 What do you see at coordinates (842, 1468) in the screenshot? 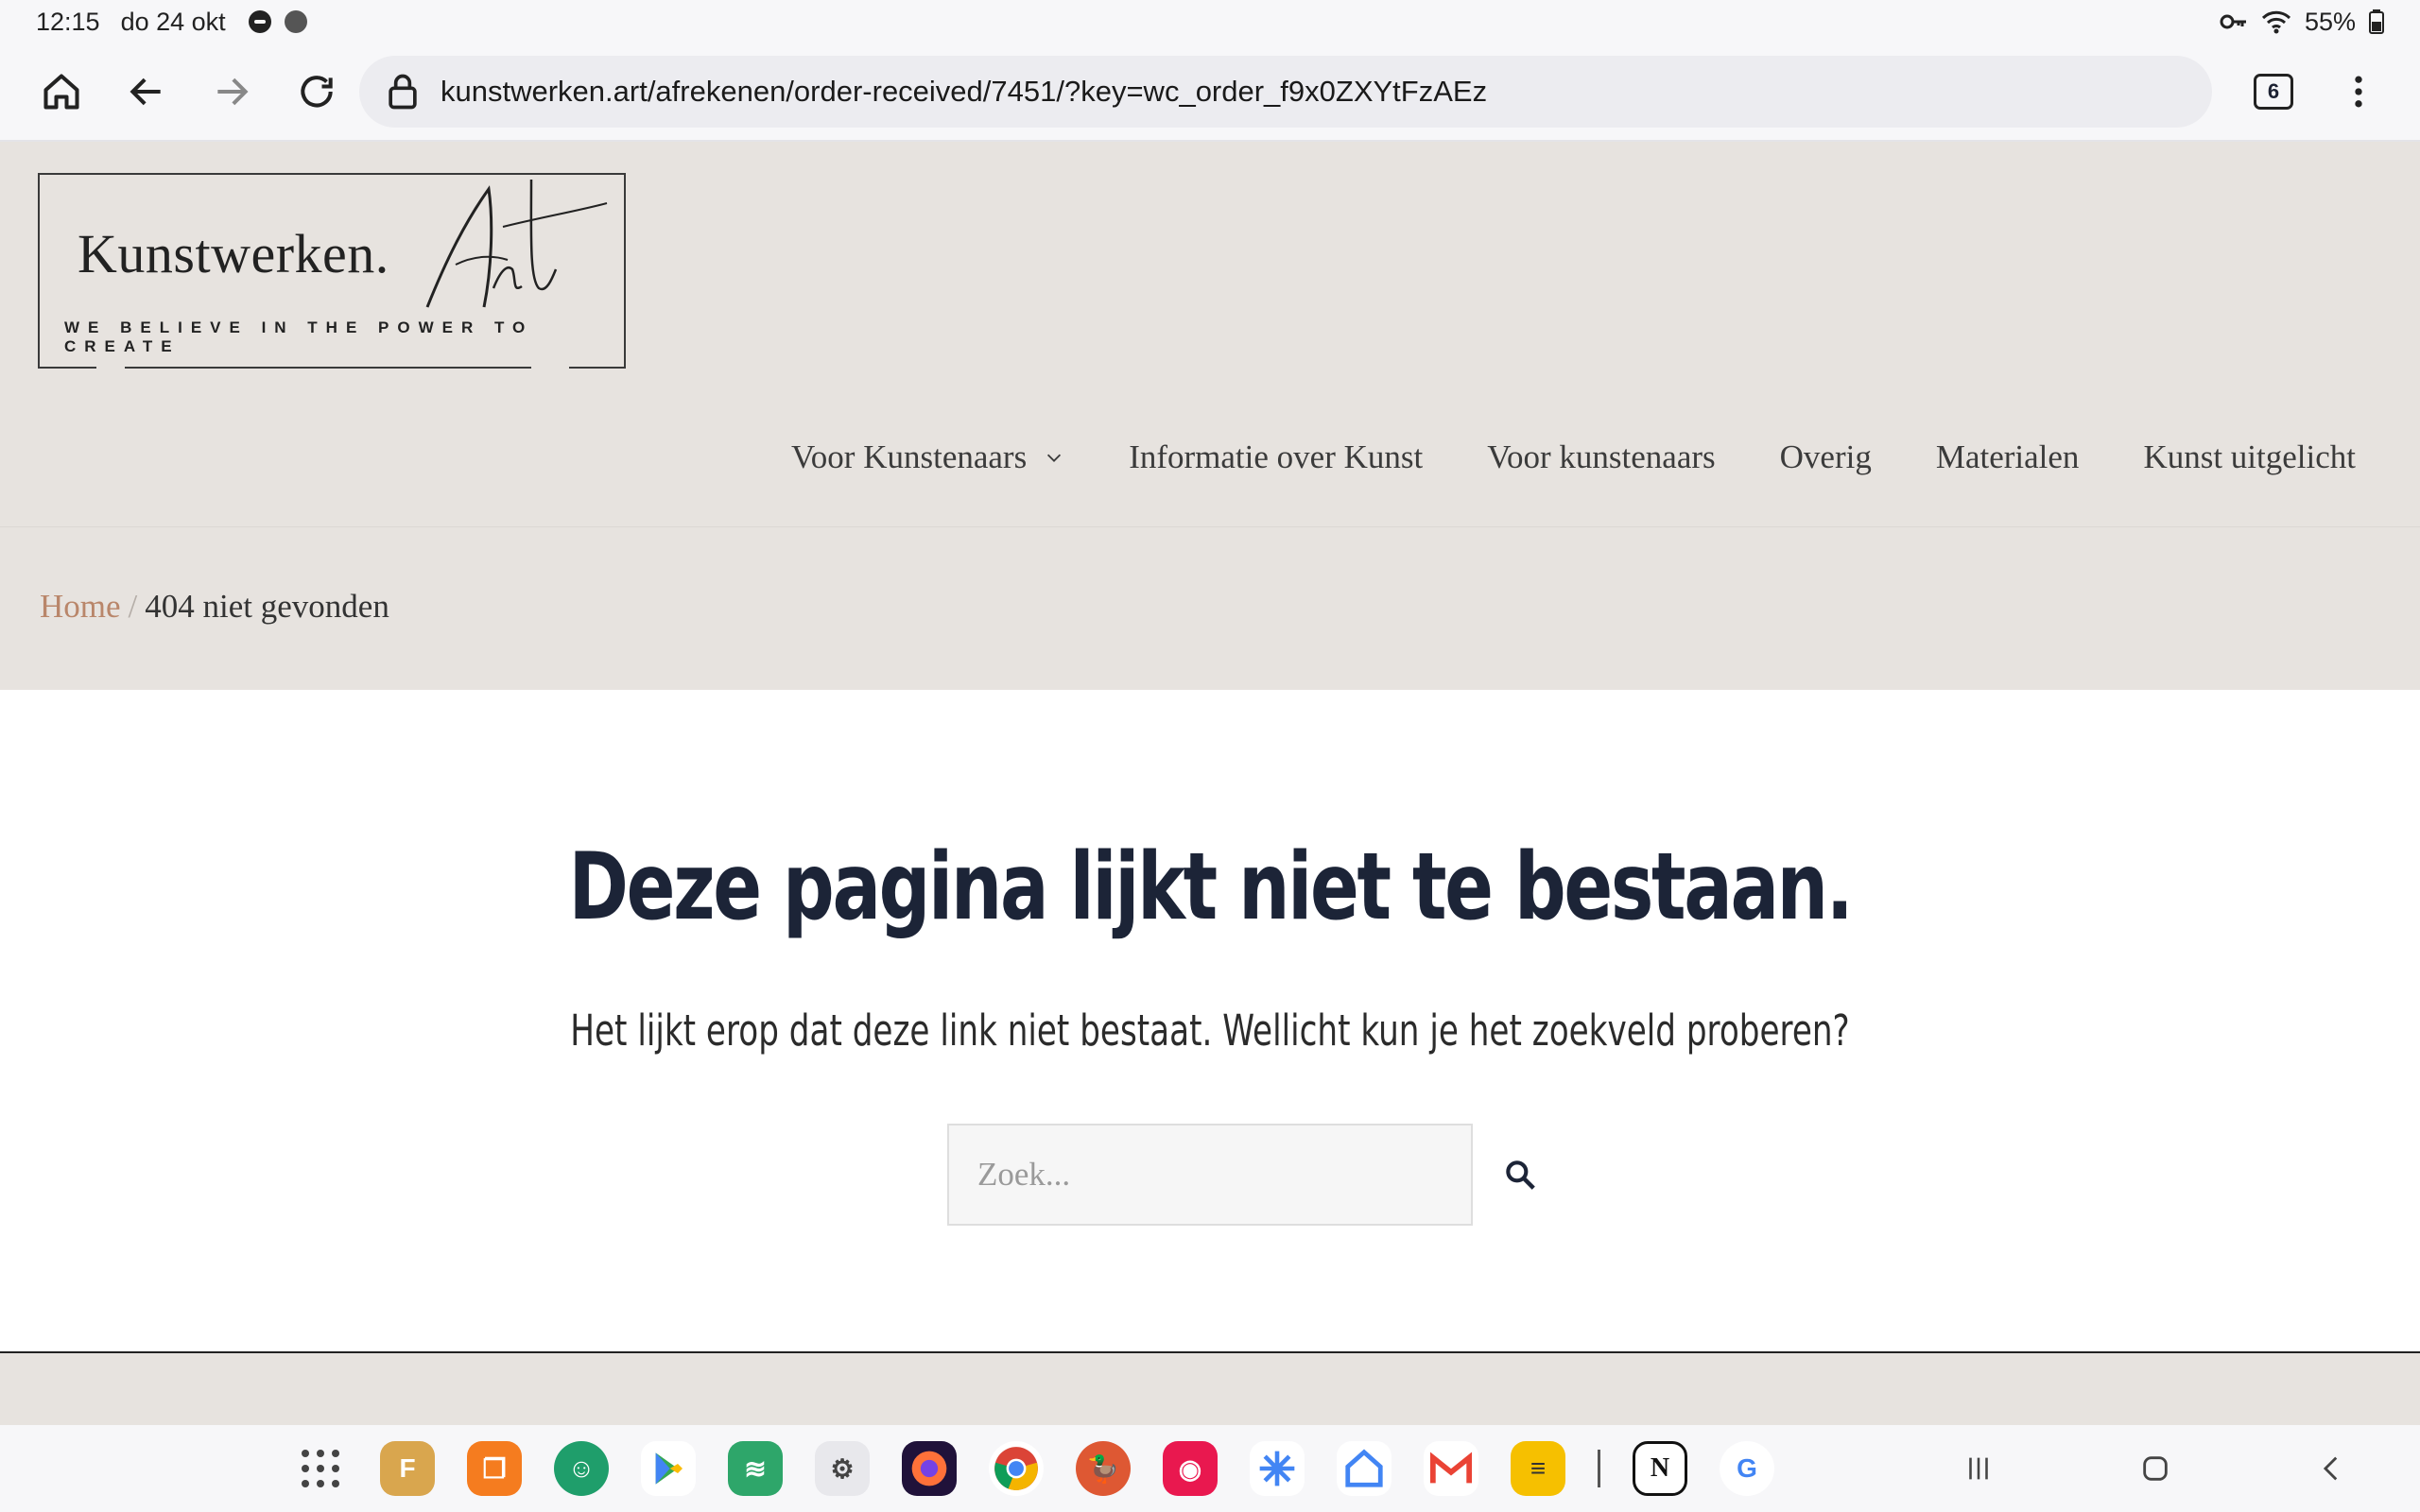
I see `toolbox-app-icon: ⚙` at bounding box center [842, 1468].